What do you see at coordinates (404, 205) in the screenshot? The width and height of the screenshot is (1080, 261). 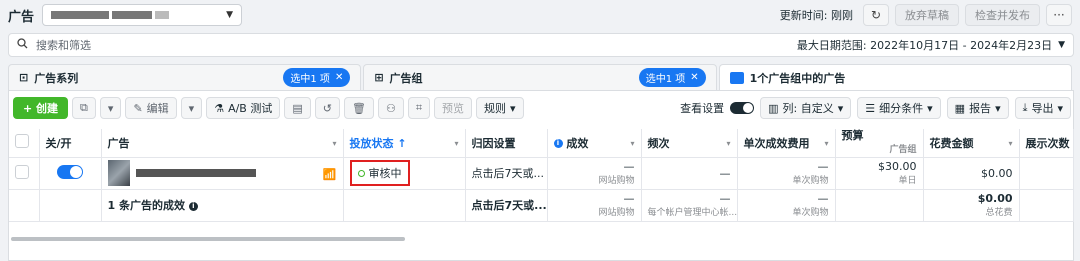 I see `summary-status-cell` at bounding box center [404, 205].